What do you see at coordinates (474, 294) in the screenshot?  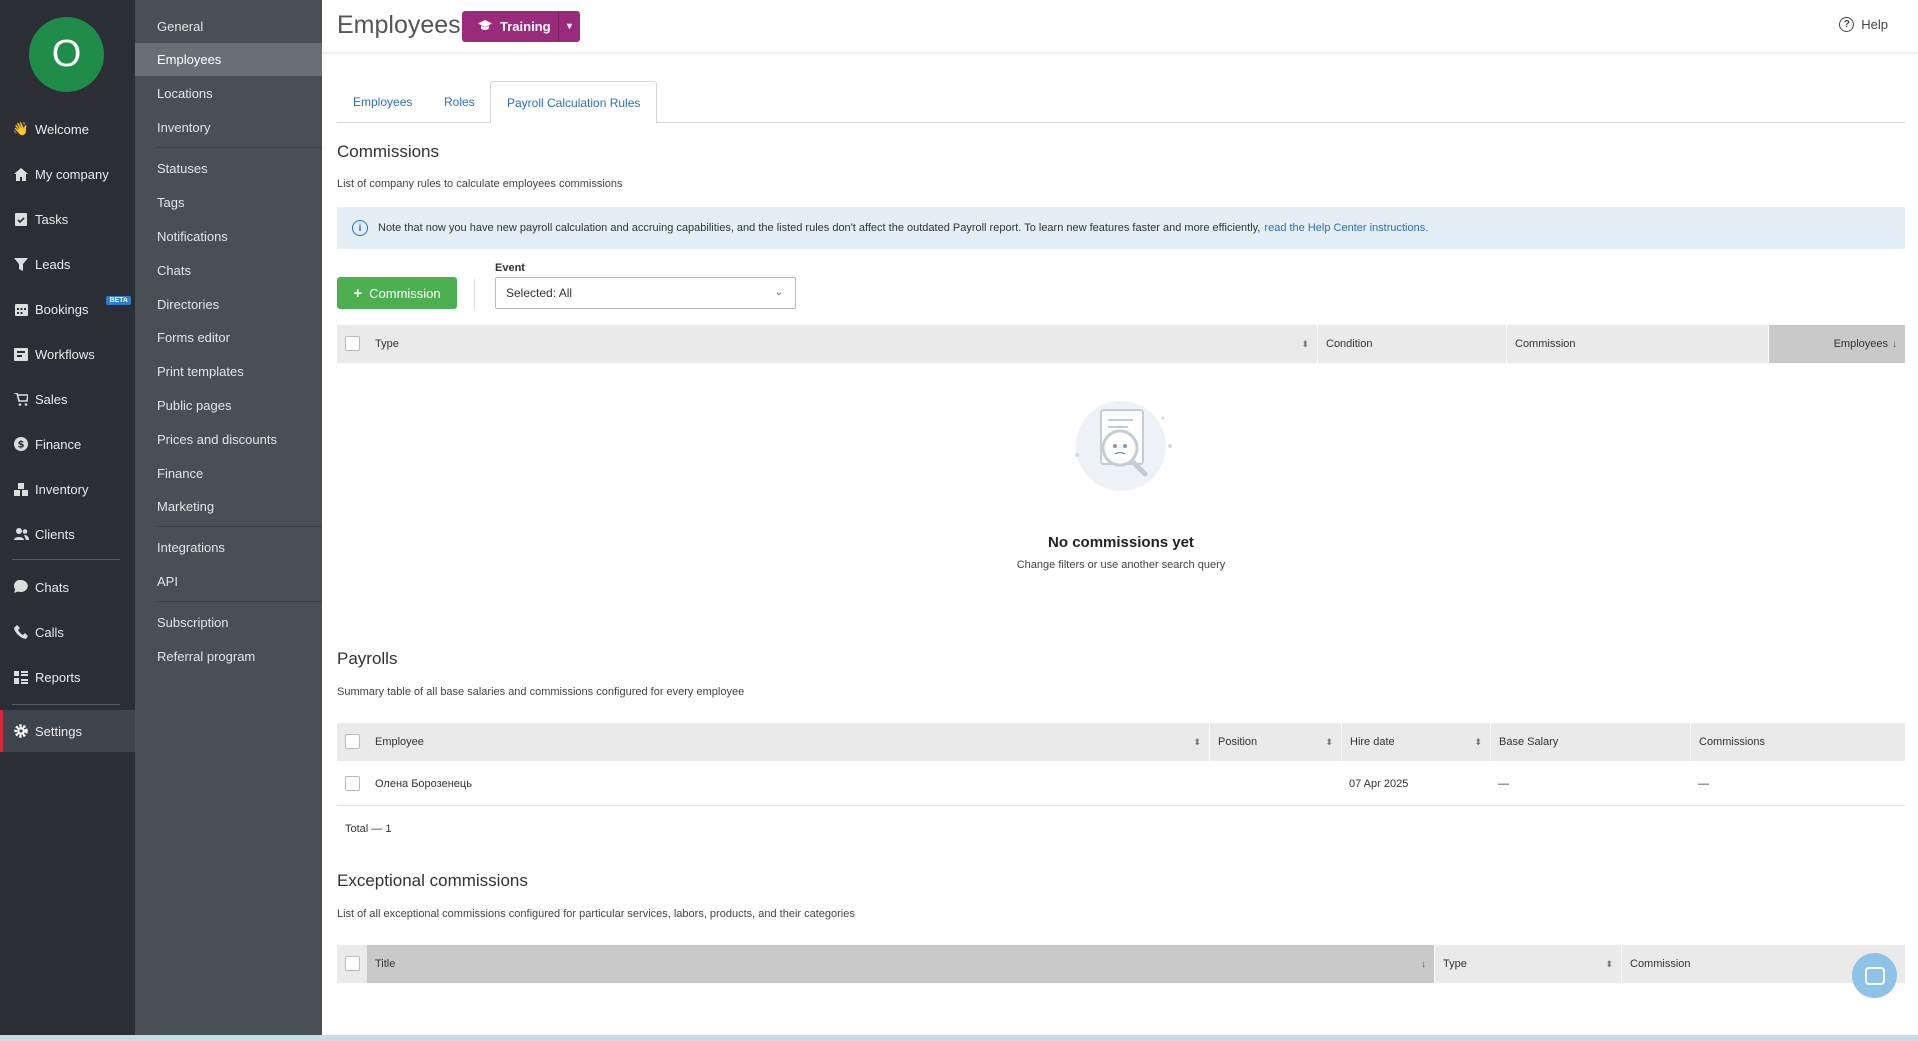 I see `toolbar-divider` at bounding box center [474, 294].